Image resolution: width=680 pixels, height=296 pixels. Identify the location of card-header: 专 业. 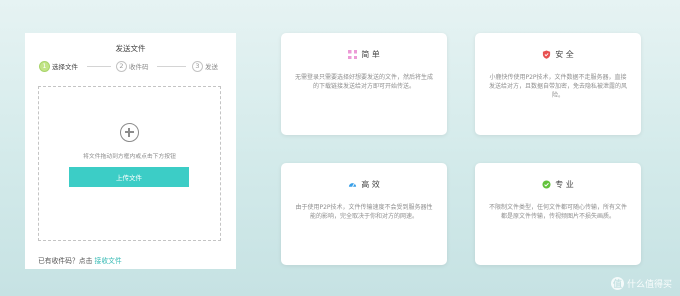
(558, 184).